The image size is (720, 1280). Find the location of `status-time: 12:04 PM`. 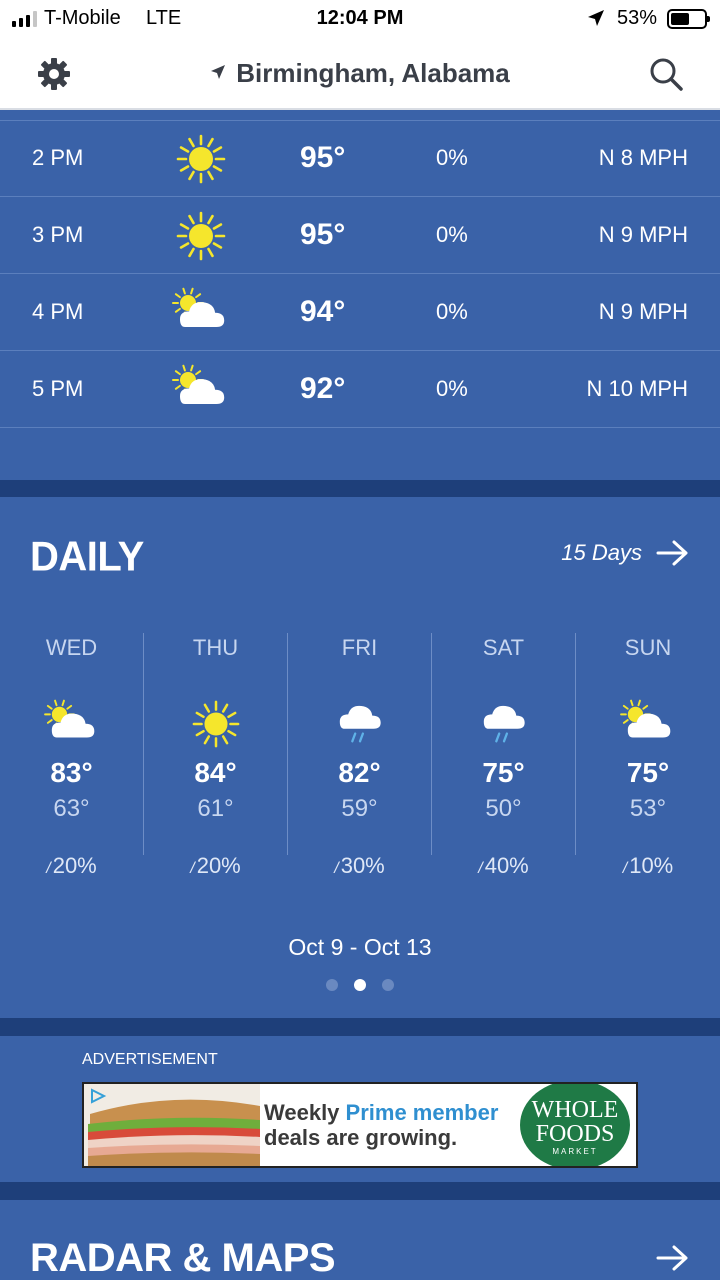

status-time: 12:04 PM is located at coordinates (360, 18).